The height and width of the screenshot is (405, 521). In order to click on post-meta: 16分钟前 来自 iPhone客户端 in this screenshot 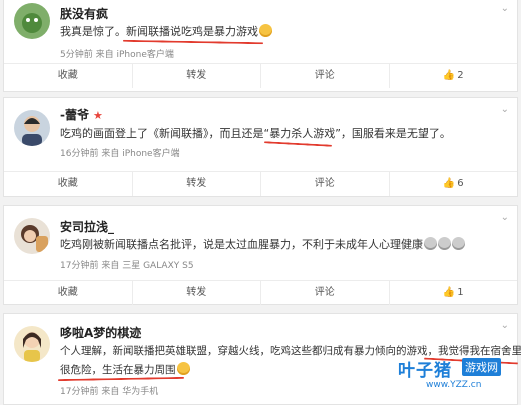, I will do `click(120, 152)`.